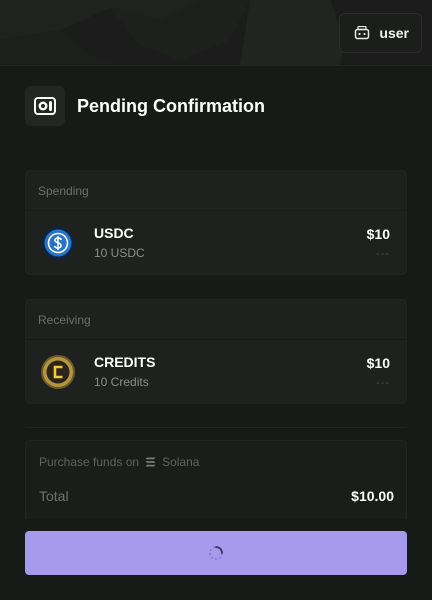 Image resolution: width=432 pixels, height=600 pixels. Describe the element at coordinates (181, 462) in the screenshot. I see `network-name: Solana` at that location.